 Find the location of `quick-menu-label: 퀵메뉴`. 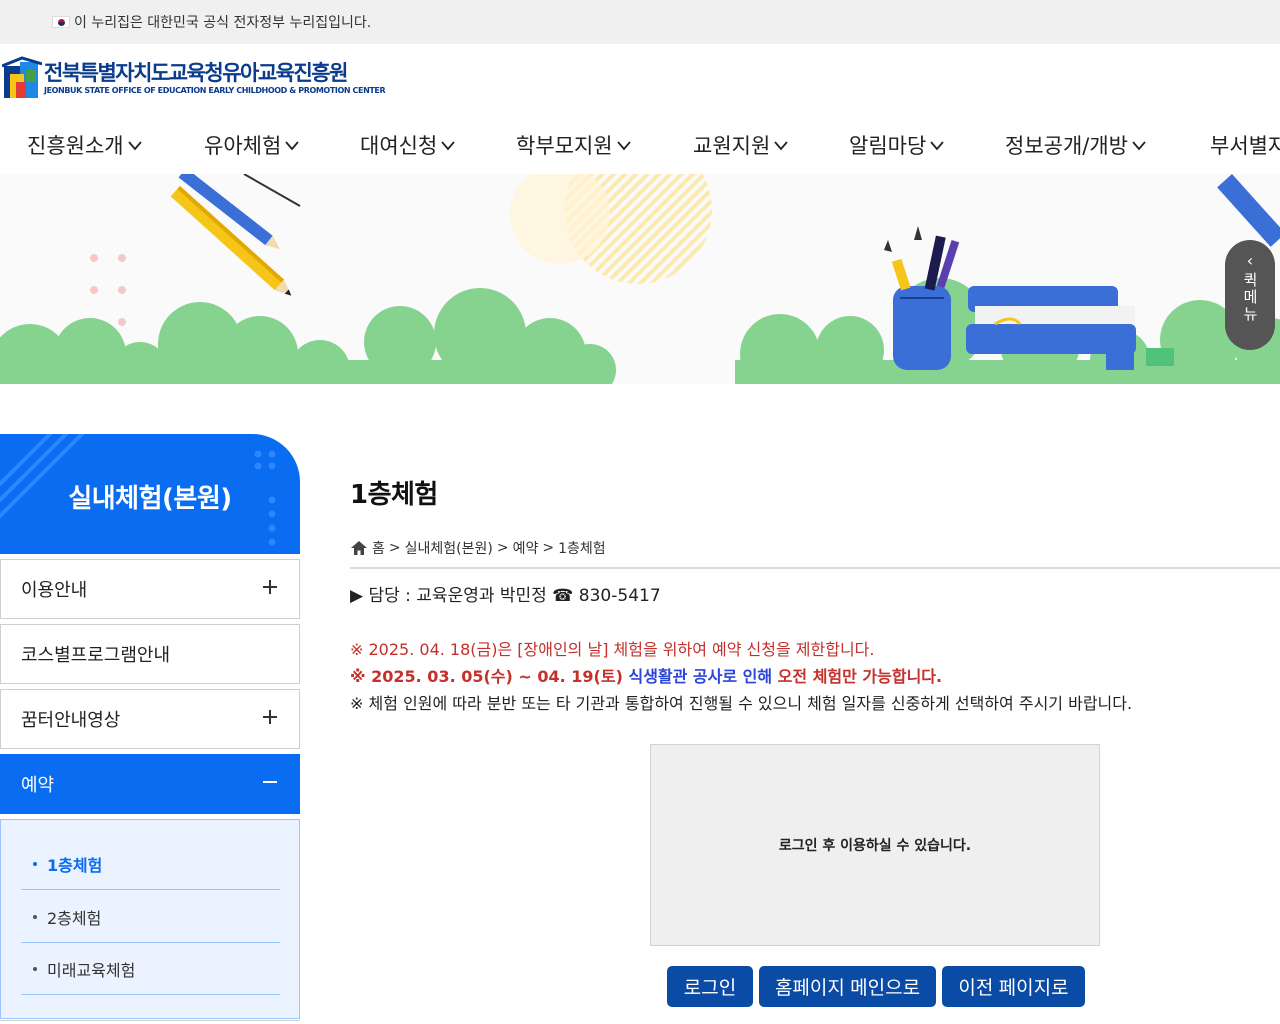

quick-menu-label: 퀵메뉴 is located at coordinates (1250, 297).